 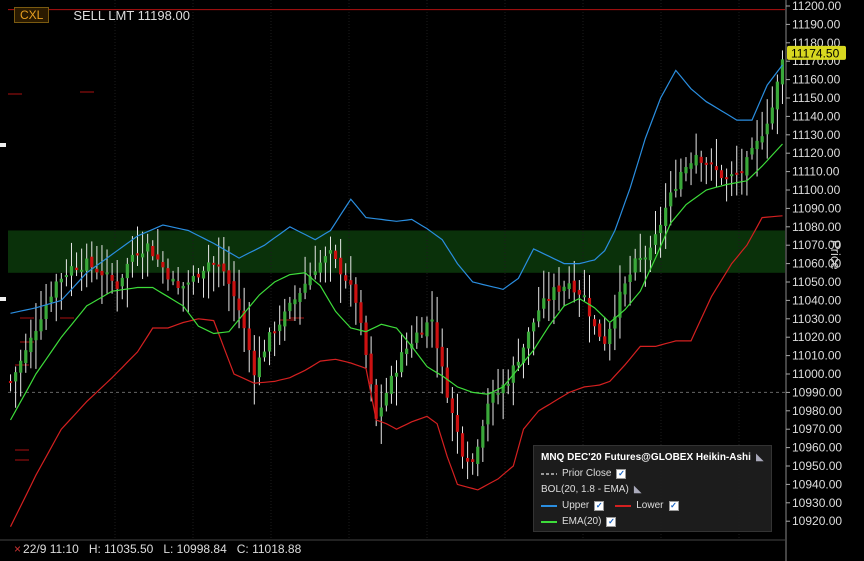 I want to click on legend-title: MNQ DEC'20 Futures@GLOBEX Heikin-Ashi, so click(x=646, y=457).